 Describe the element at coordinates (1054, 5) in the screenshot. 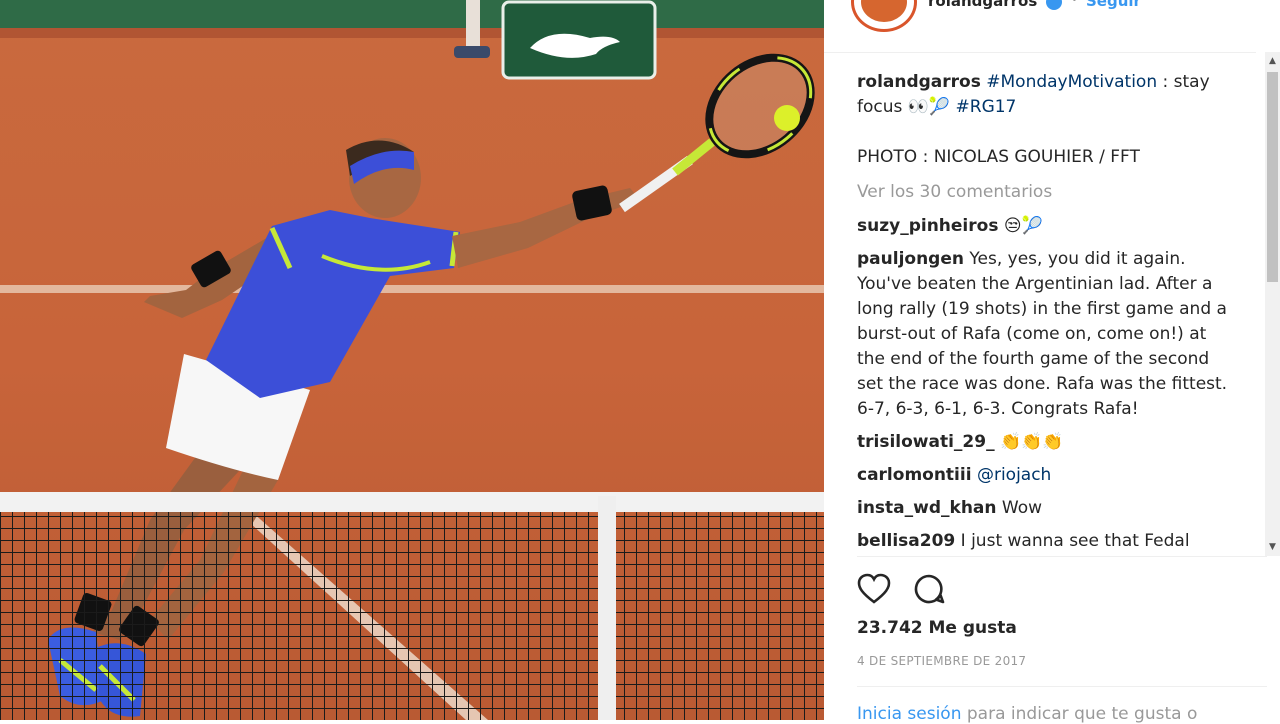

I see `verified-badge-icon` at that location.